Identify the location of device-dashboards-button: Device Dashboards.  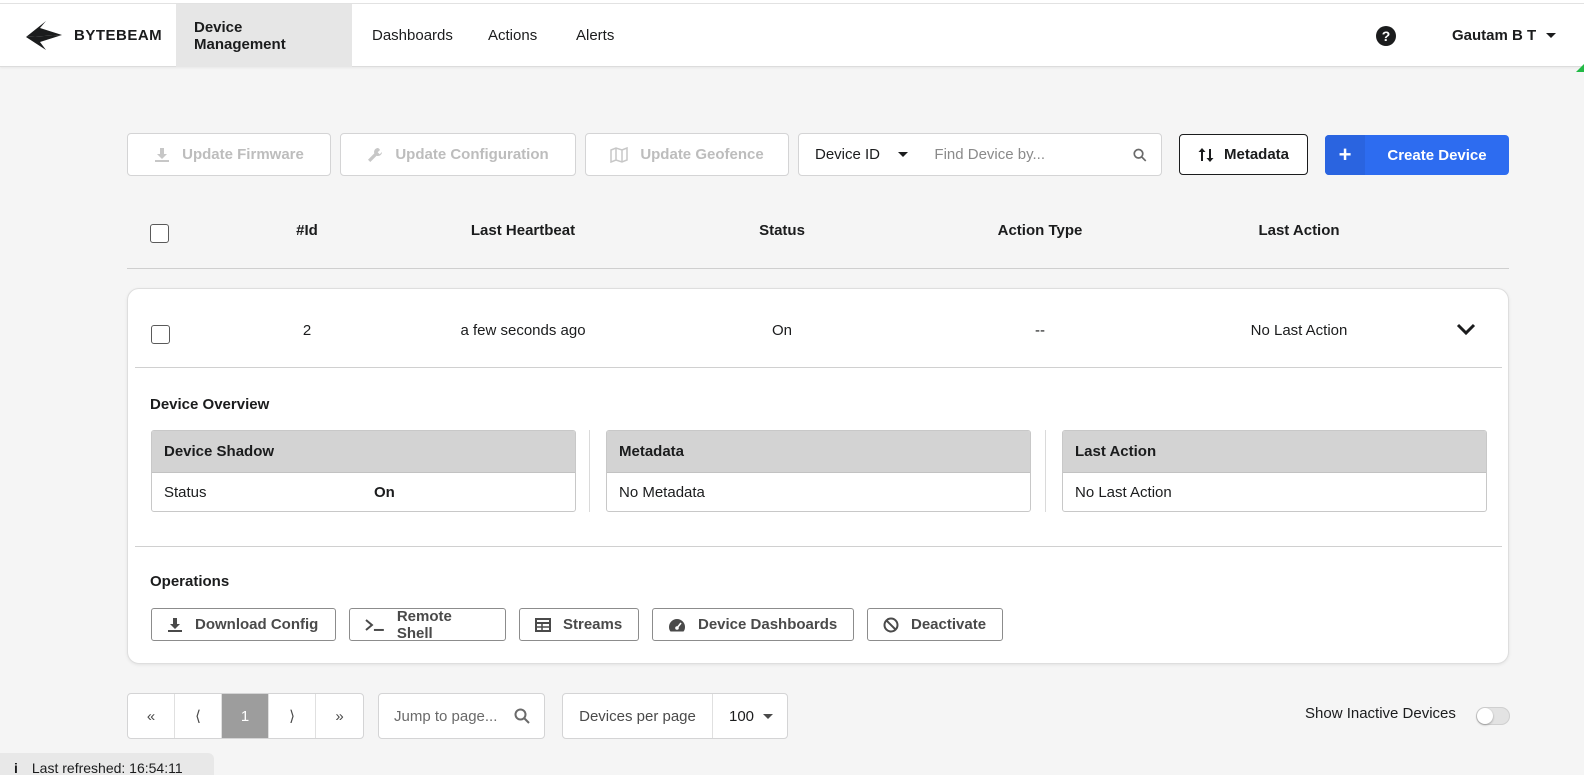
(753, 624).